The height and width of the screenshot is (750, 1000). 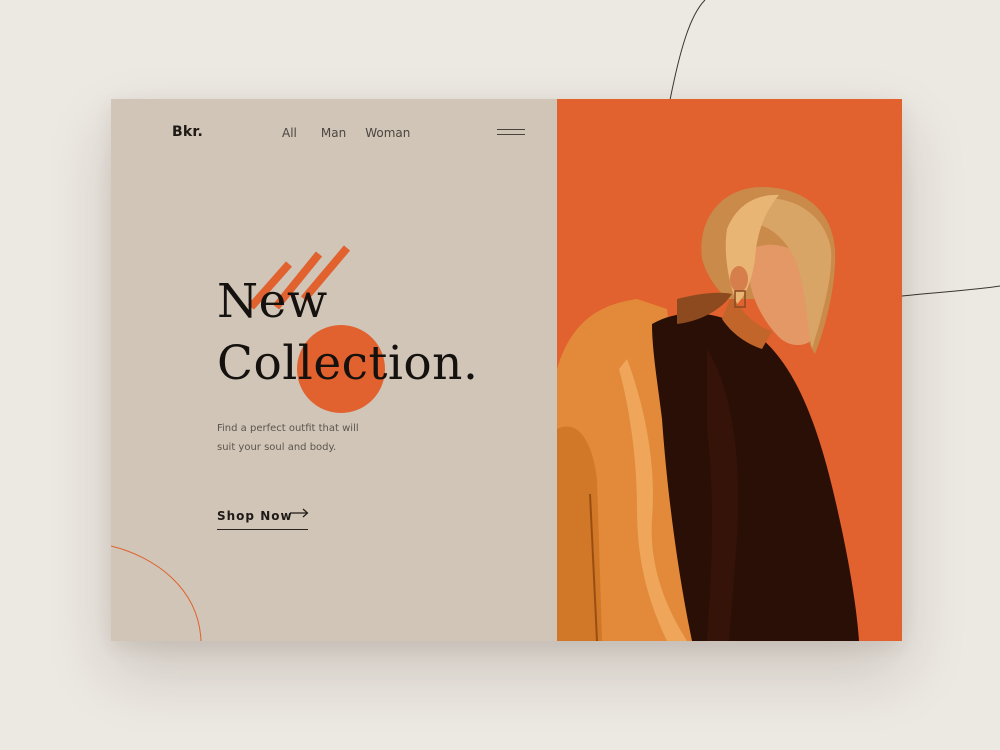 I want to click on main-nav: All Man Woman, so click(x=346, y=133).